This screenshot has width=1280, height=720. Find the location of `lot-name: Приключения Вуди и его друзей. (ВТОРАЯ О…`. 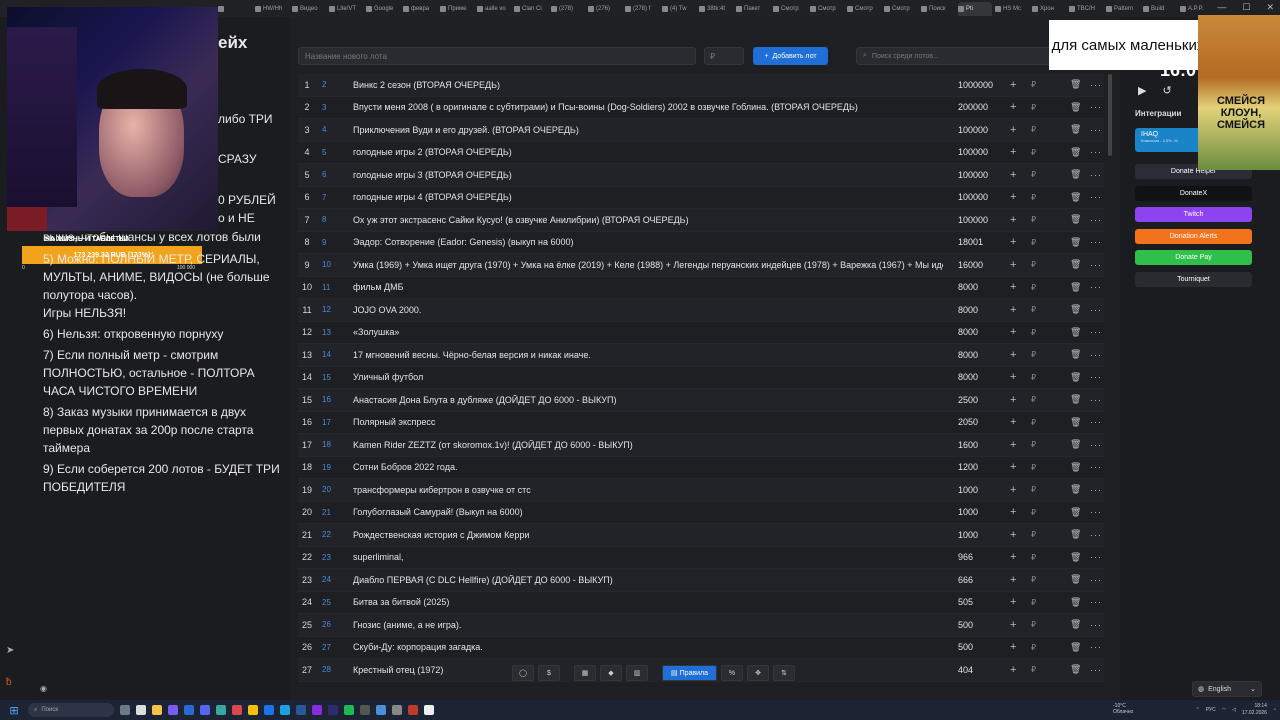

lot-name: Приключения Вуди и его друзей. (ВТОРАЯ О… is located at coordinates (648, 130).